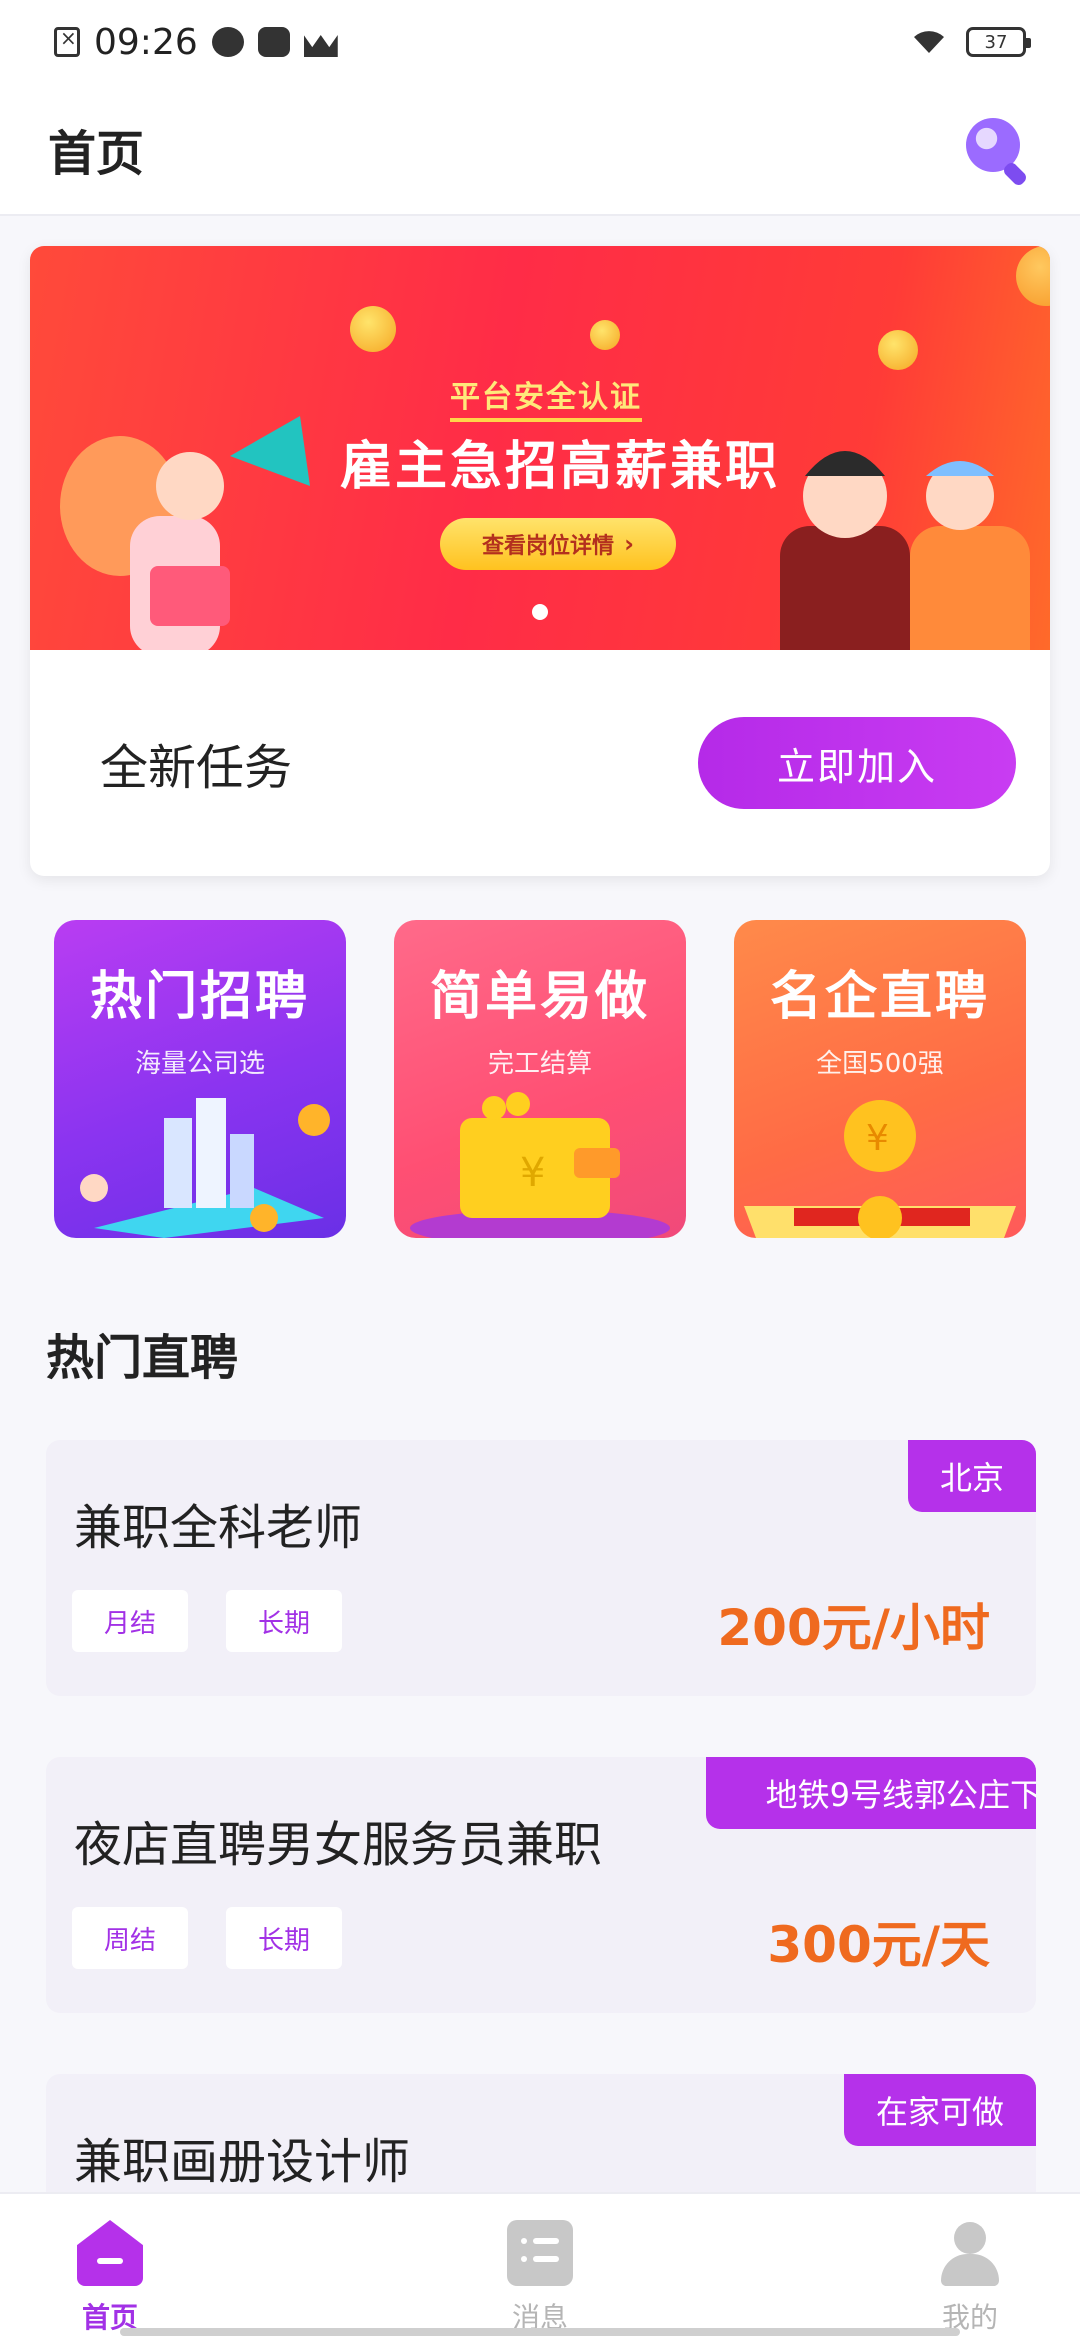 This screenshot has width=1080, height=2340. I want to click on job-location-badge: 地铁9号线郭公庄下, so click(871, 1793).